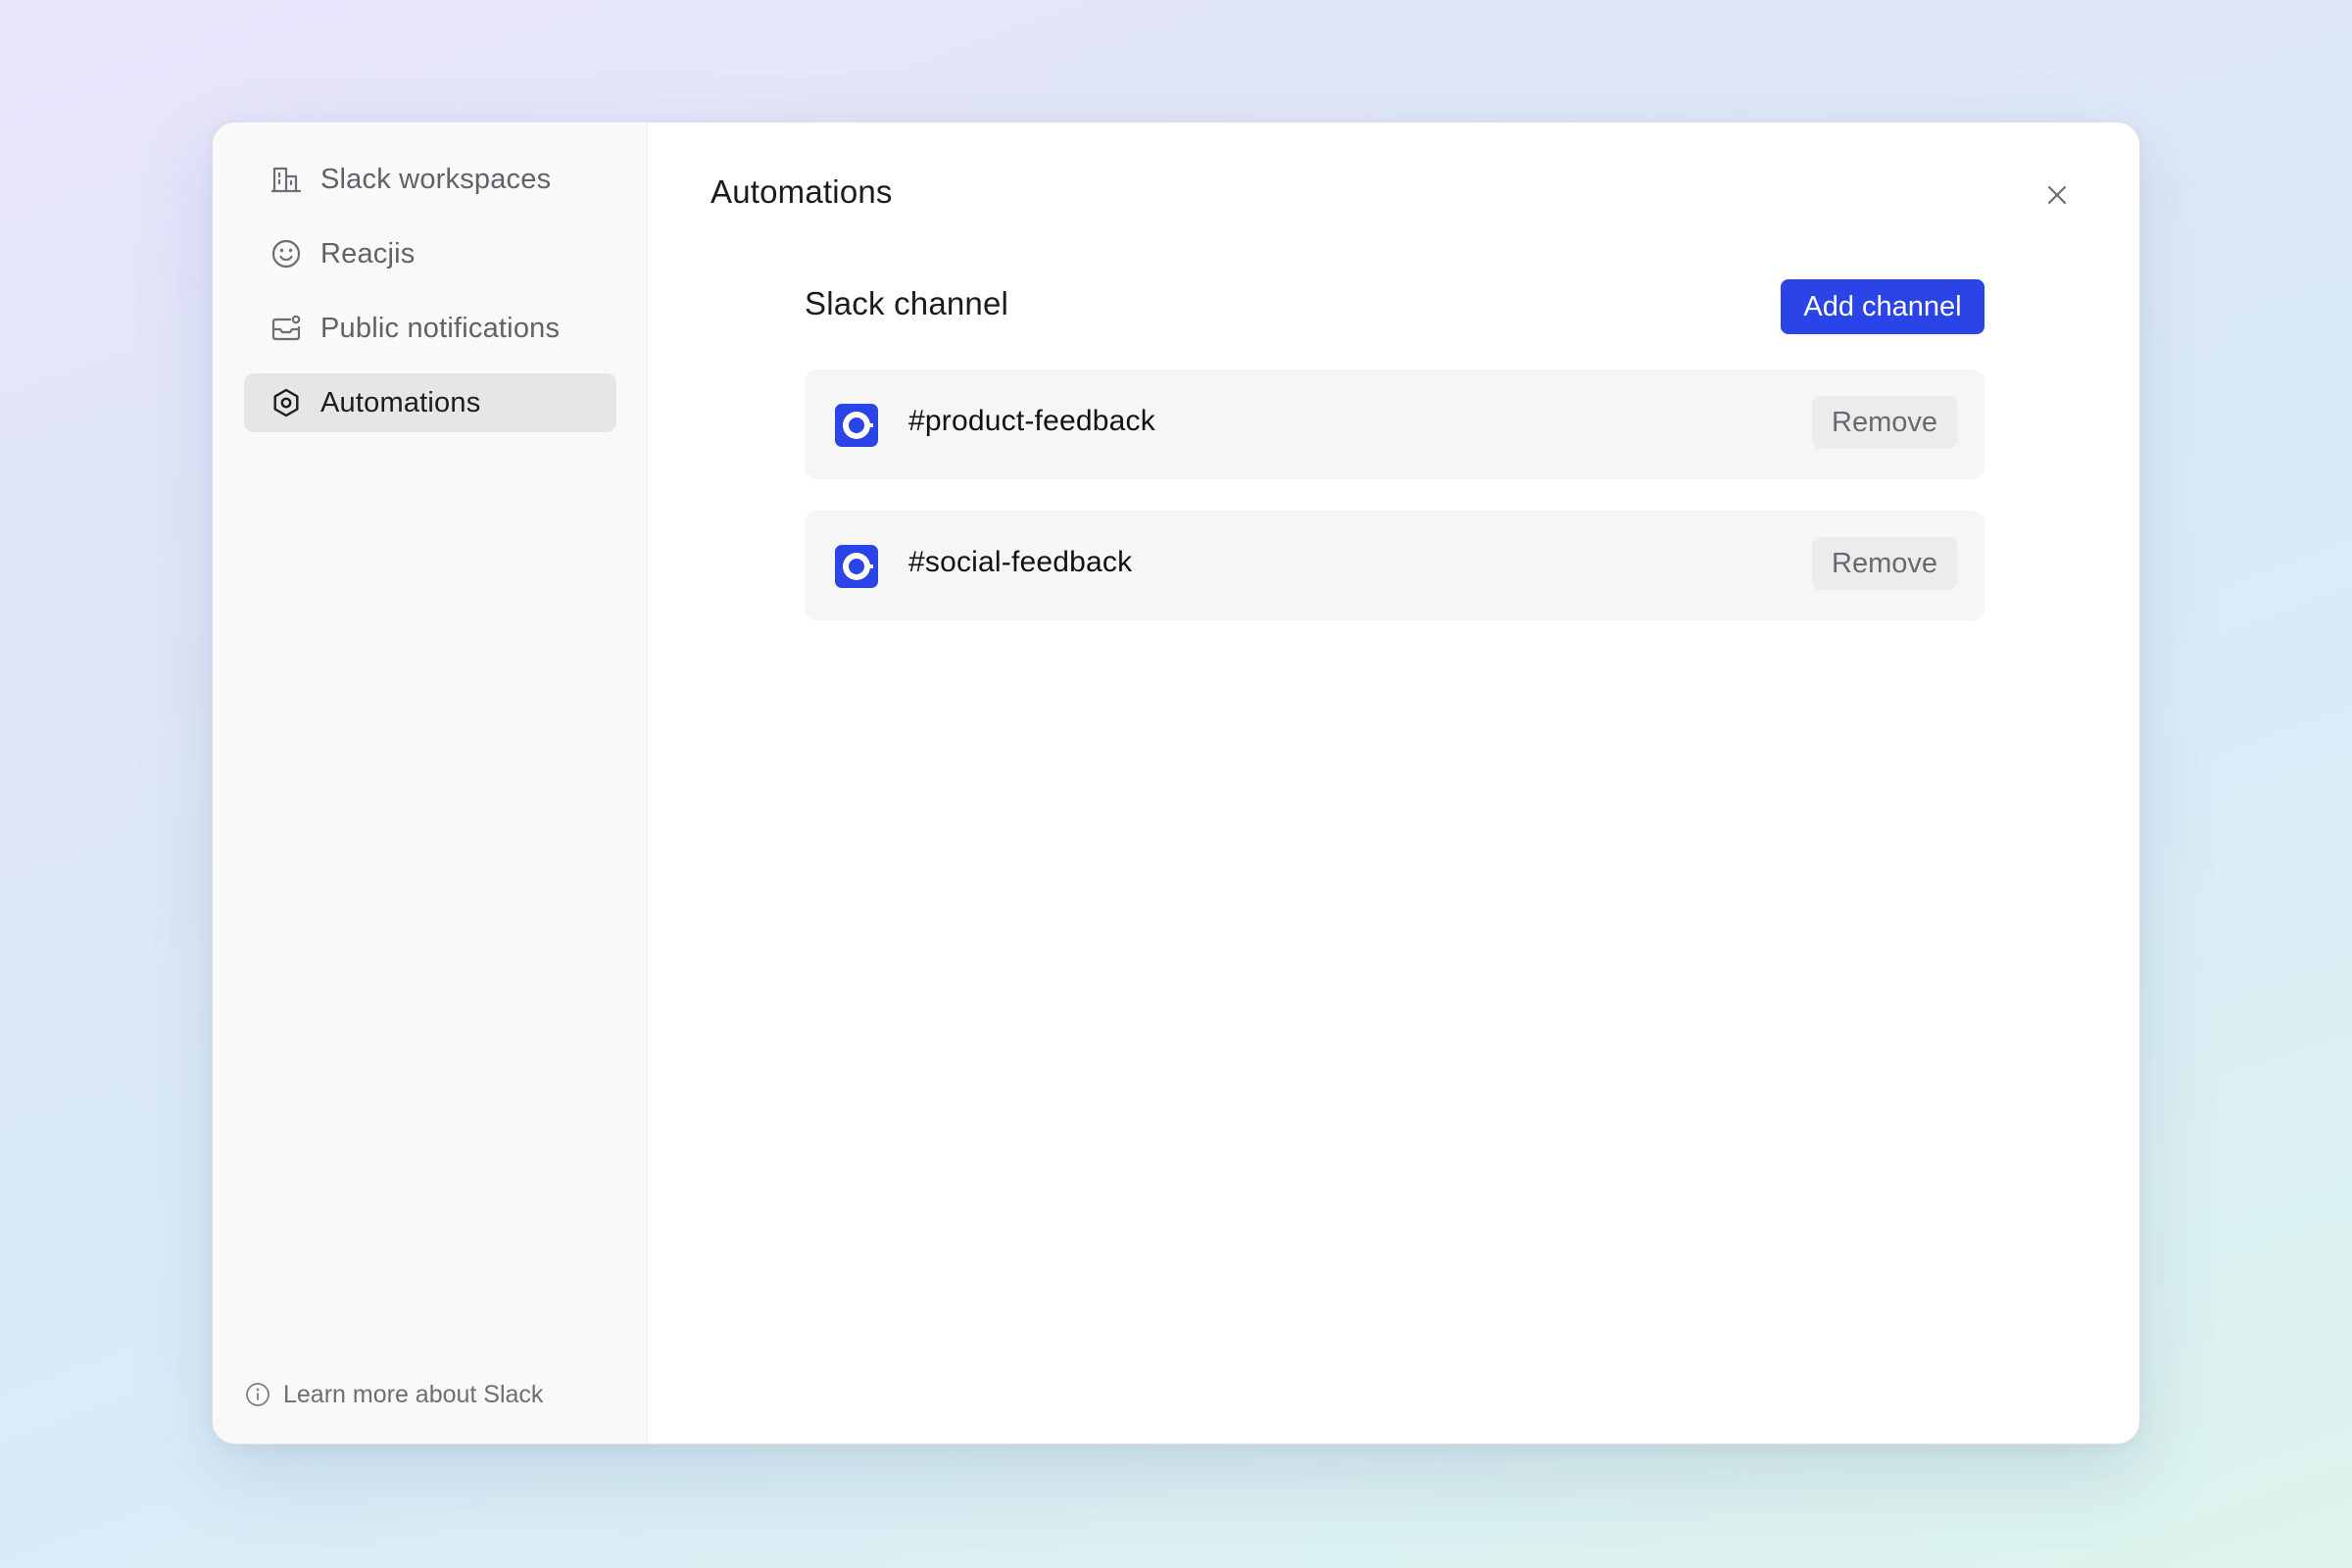  Describe the element at coordinates (1020, 562) in the screenshot. I see `channel-name: #social-feedback` at that location.